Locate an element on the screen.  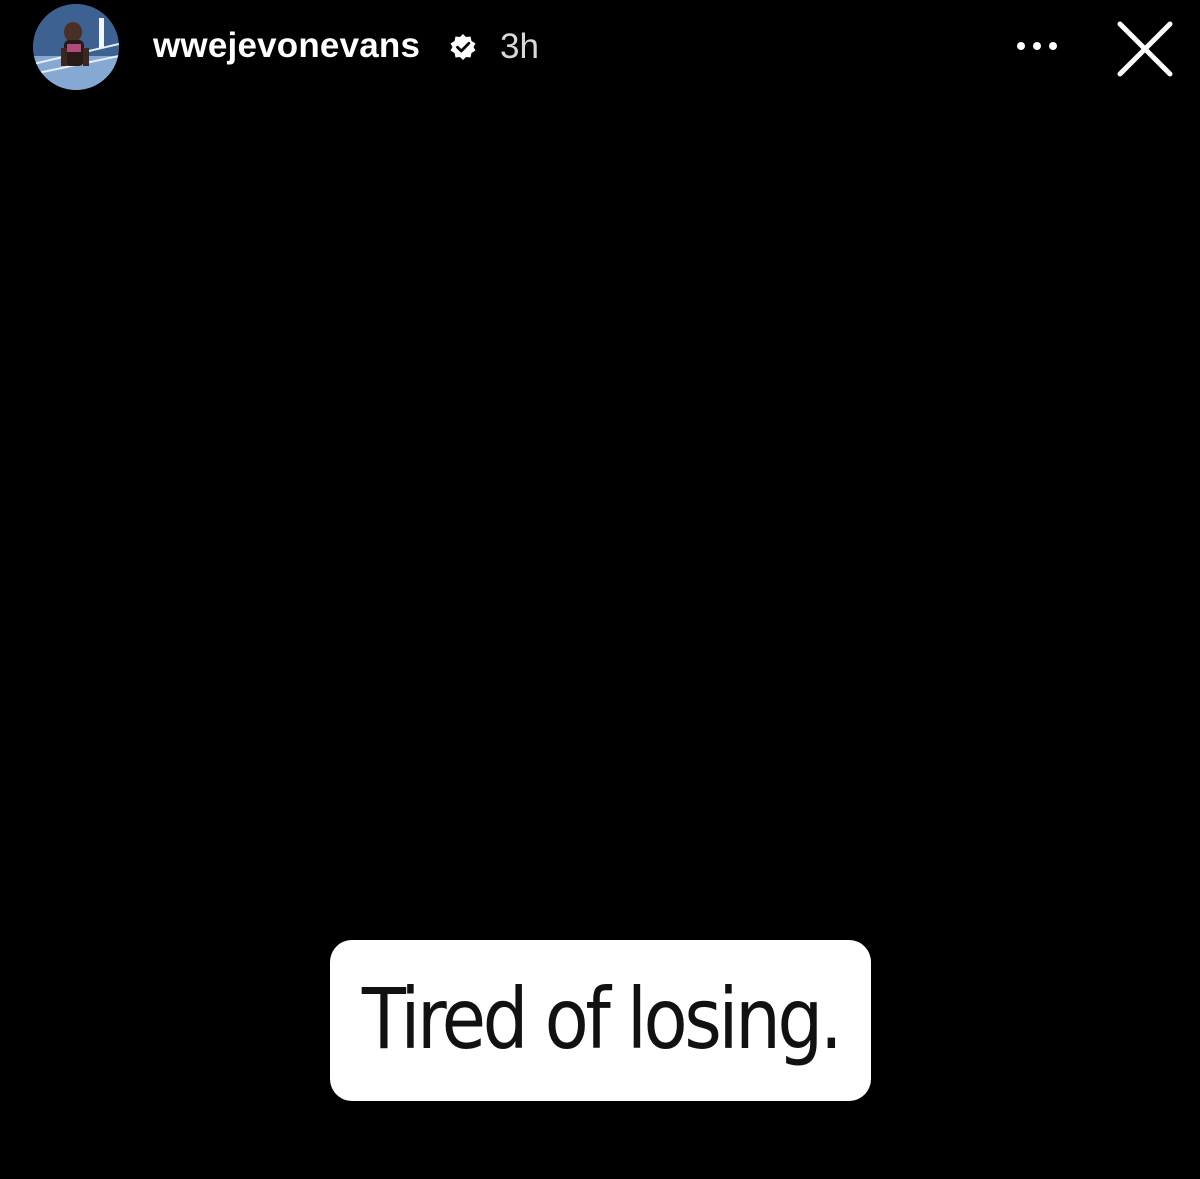
more-options-icon is located at coordinates (1037, 46).